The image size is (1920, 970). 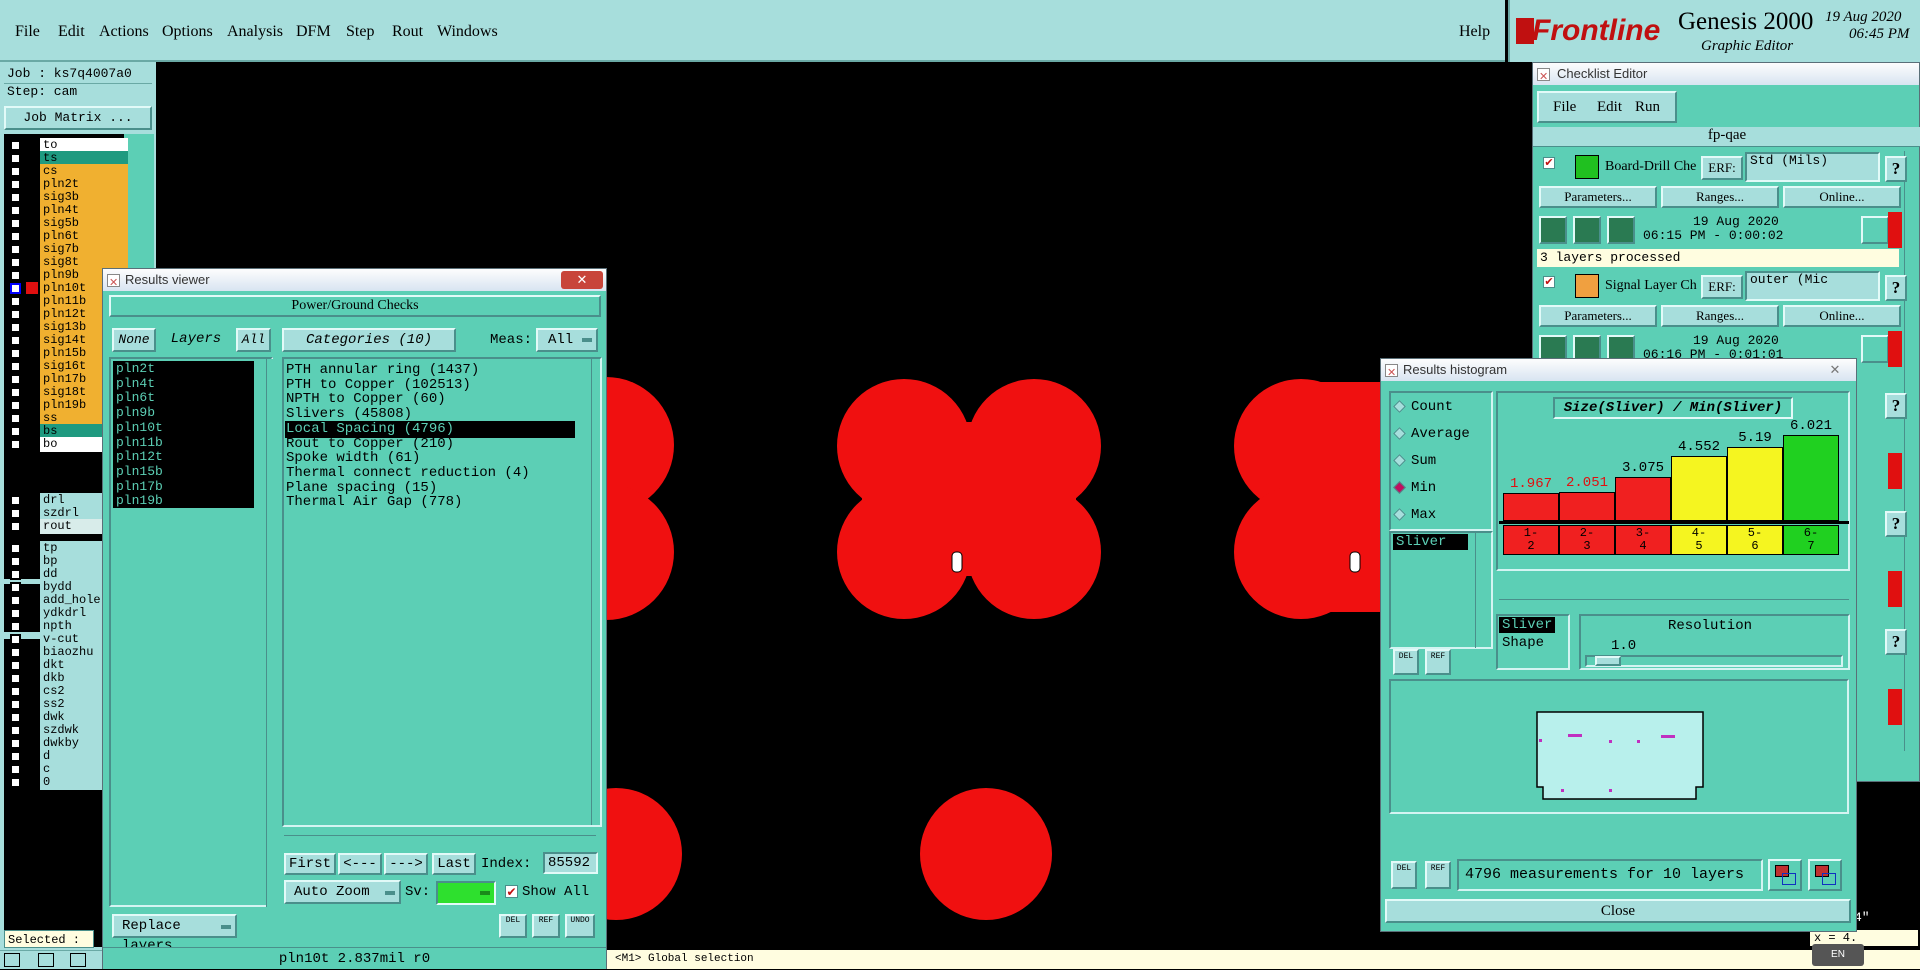 I want to click on layer-item: pln9b, so click(x=183, y=413).